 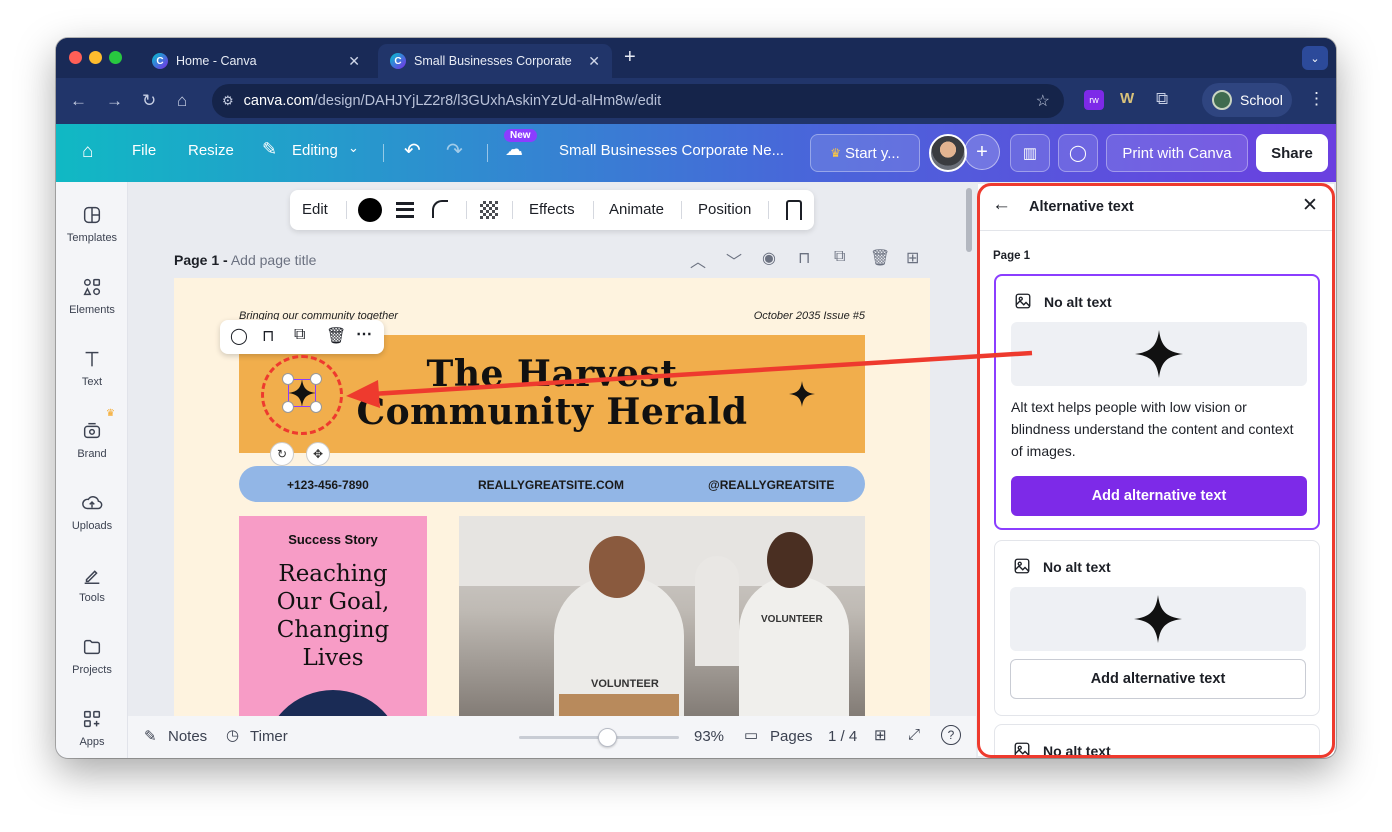 What do you see at coordinates (92, 434) in the screenshot?
I see `sidebar-item-brand: ♛ Brand` at bounding box center [92, 434].